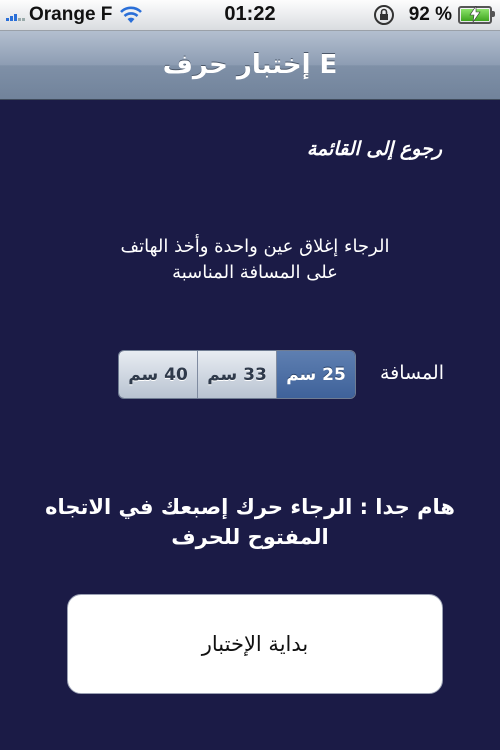 The width and height of the screenshot is (500, 750). Describe the element at coordinates (430, 14) in the screenshot. I see `battery-percent: 92 %` at that location.